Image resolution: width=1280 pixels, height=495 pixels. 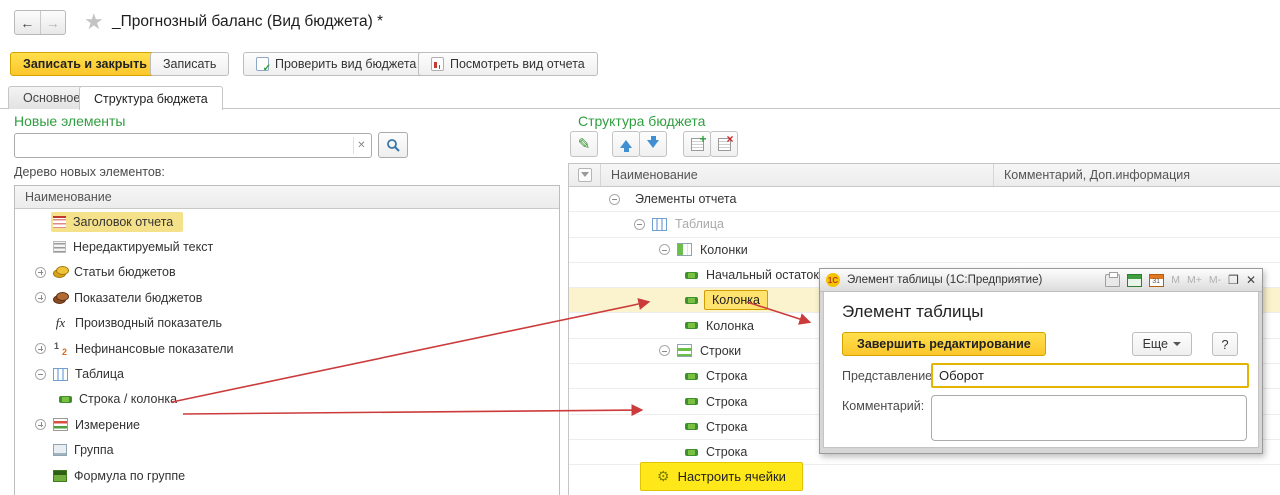 I want to click on filter-column, so click(x=585, y=175).